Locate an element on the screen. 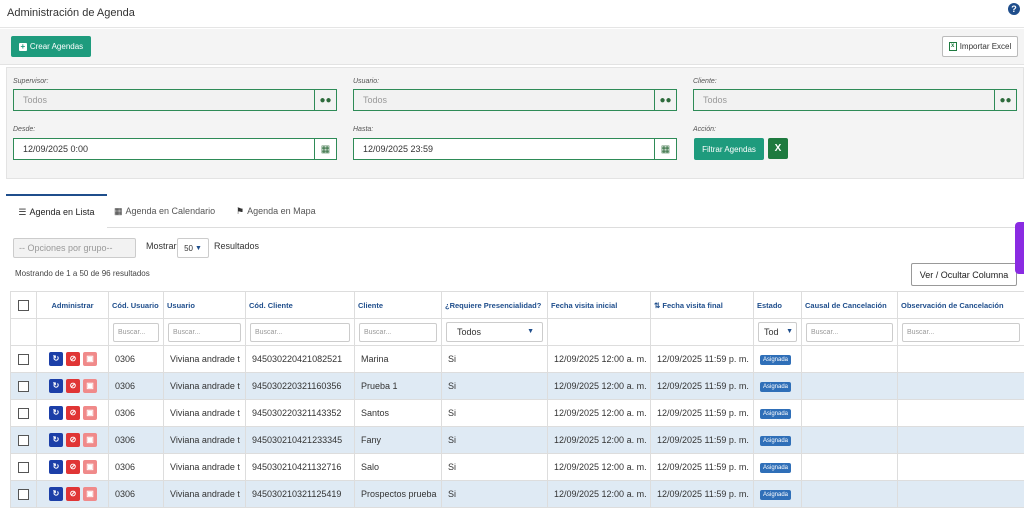 This screenshot has height=515, width=1024. toggle-columns-button: Ver / Ocultar Columna is located at coordinates (964, 274).